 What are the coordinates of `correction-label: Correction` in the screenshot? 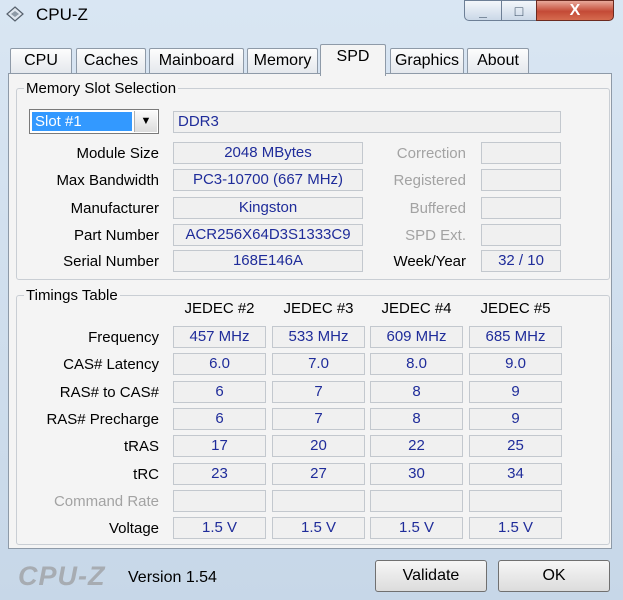 It's located at (431, 153).